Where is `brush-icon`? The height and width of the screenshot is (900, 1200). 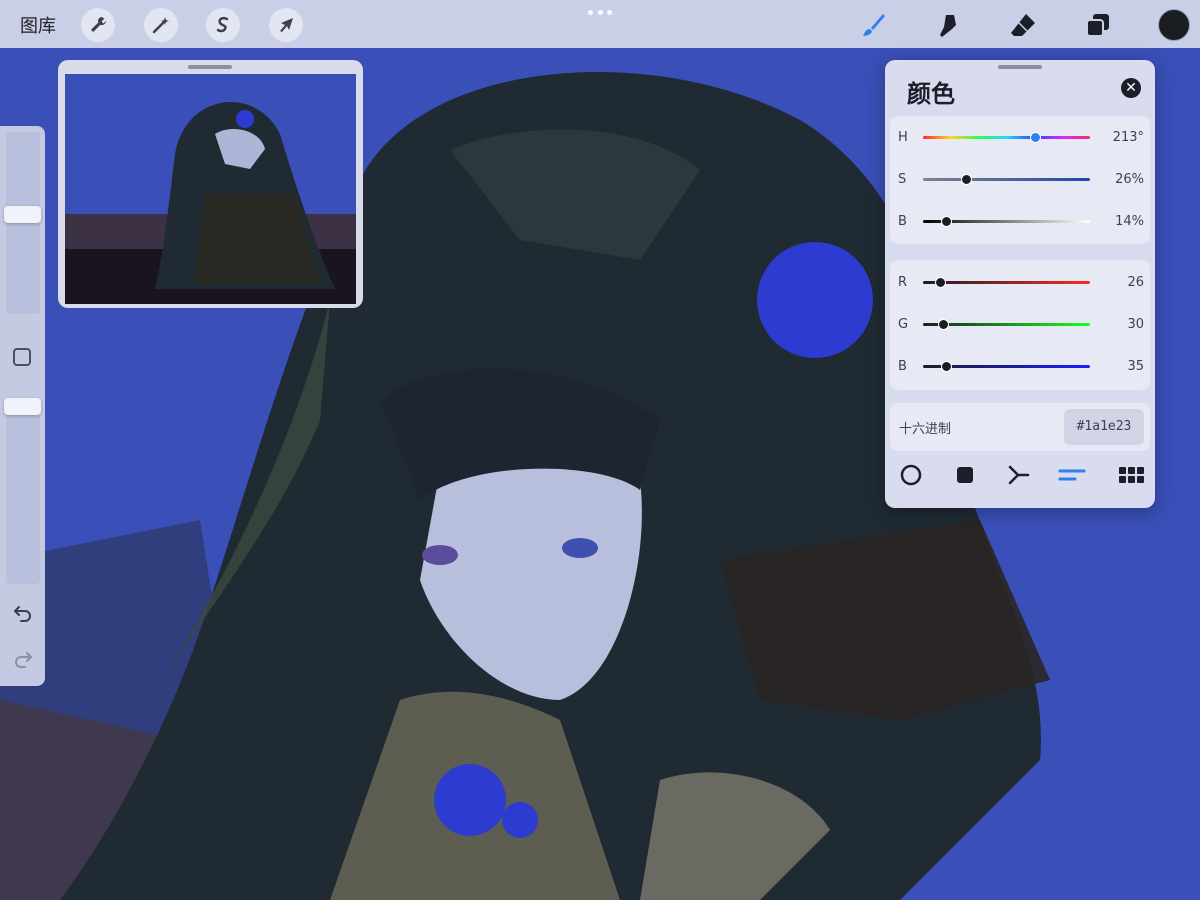 brush-icon is located at coordinates (874, 25).